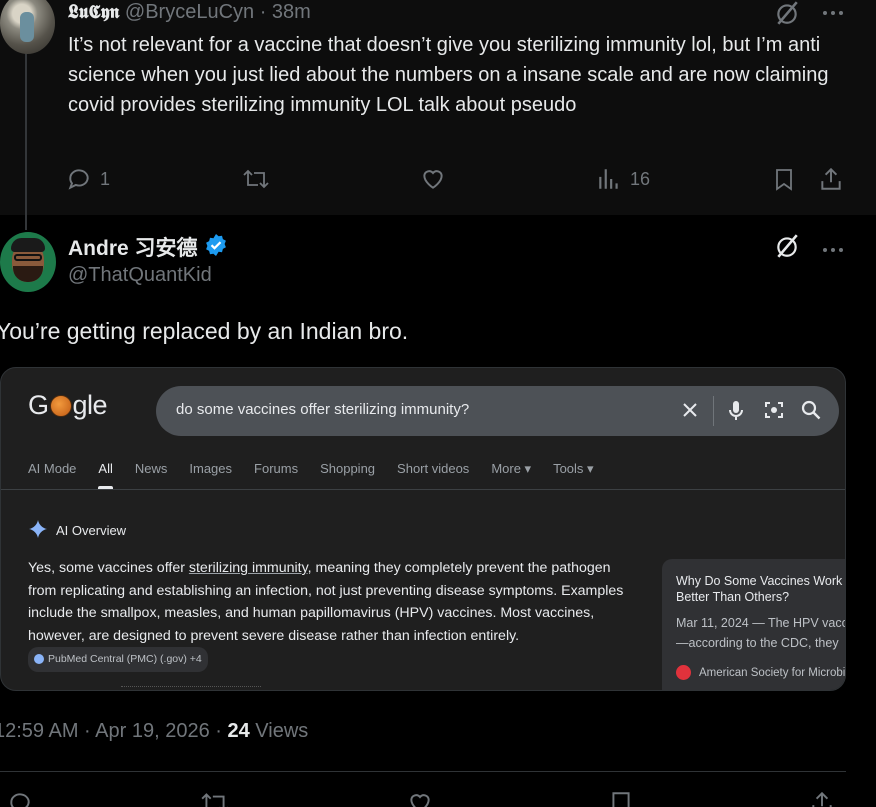 Image resolution: width=876 pixels, height=807 pixels. Describe the element at coordinates (761, 623) in the screenshot. I see `source-card-snippet-line-1: Mar 11, 2024 — The HPV vaccine` at that location.